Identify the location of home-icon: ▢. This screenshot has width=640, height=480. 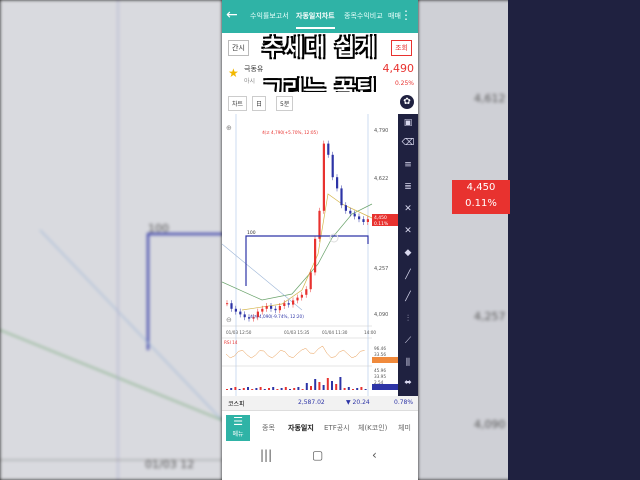
(317, 455).